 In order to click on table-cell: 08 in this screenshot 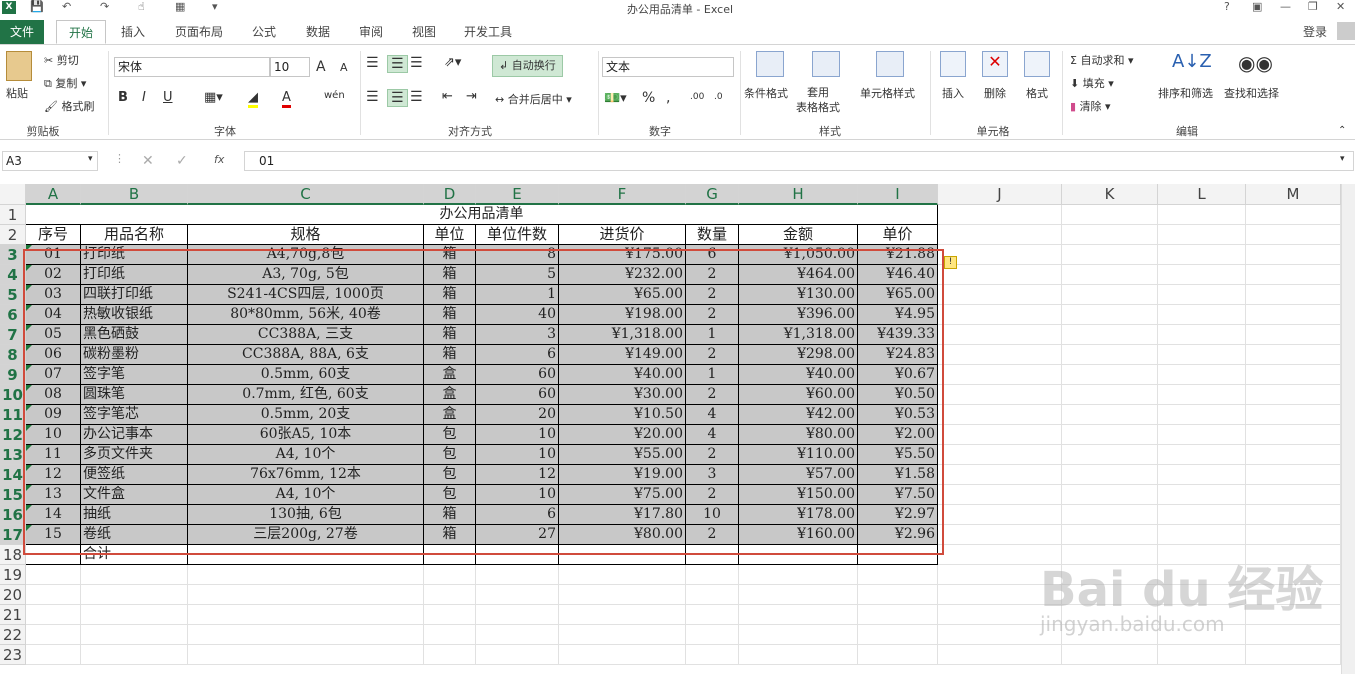, I will do `click(53, 395)`.